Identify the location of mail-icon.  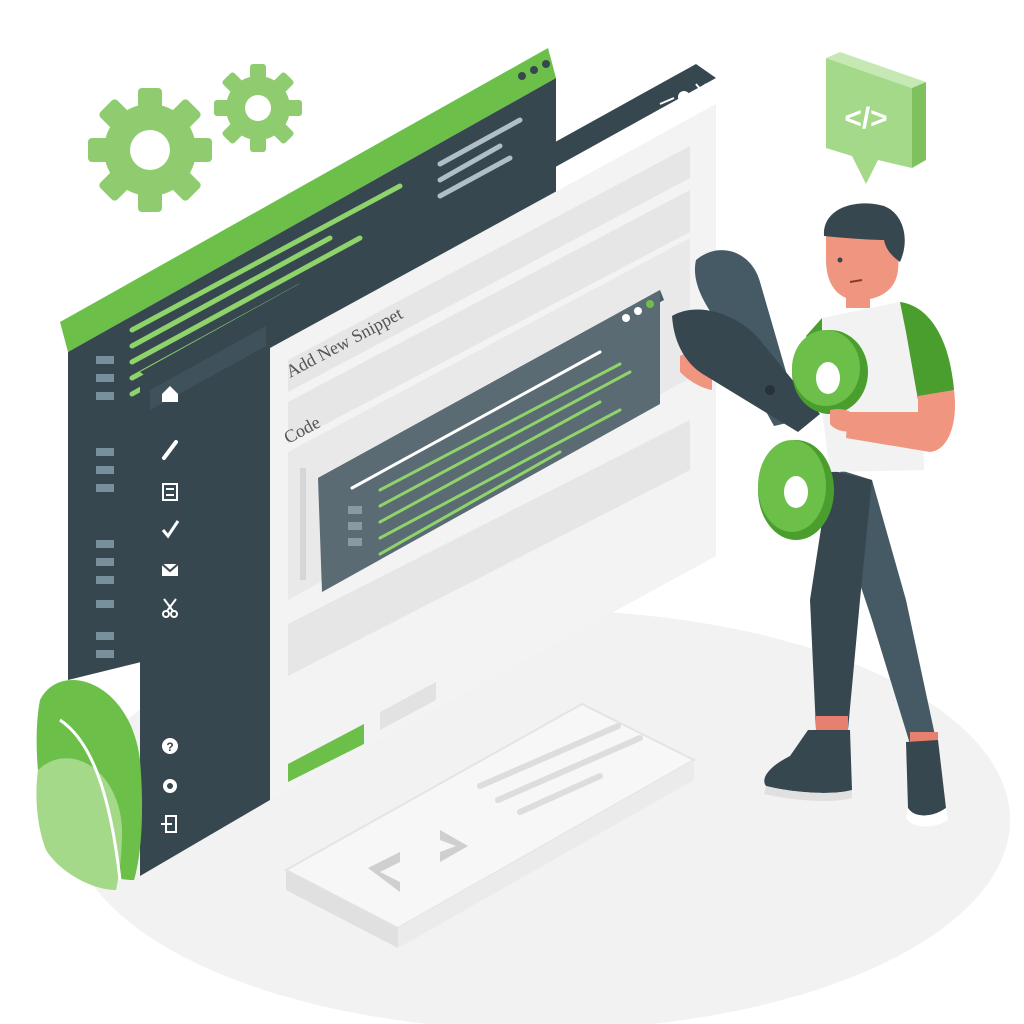
(170, 569).